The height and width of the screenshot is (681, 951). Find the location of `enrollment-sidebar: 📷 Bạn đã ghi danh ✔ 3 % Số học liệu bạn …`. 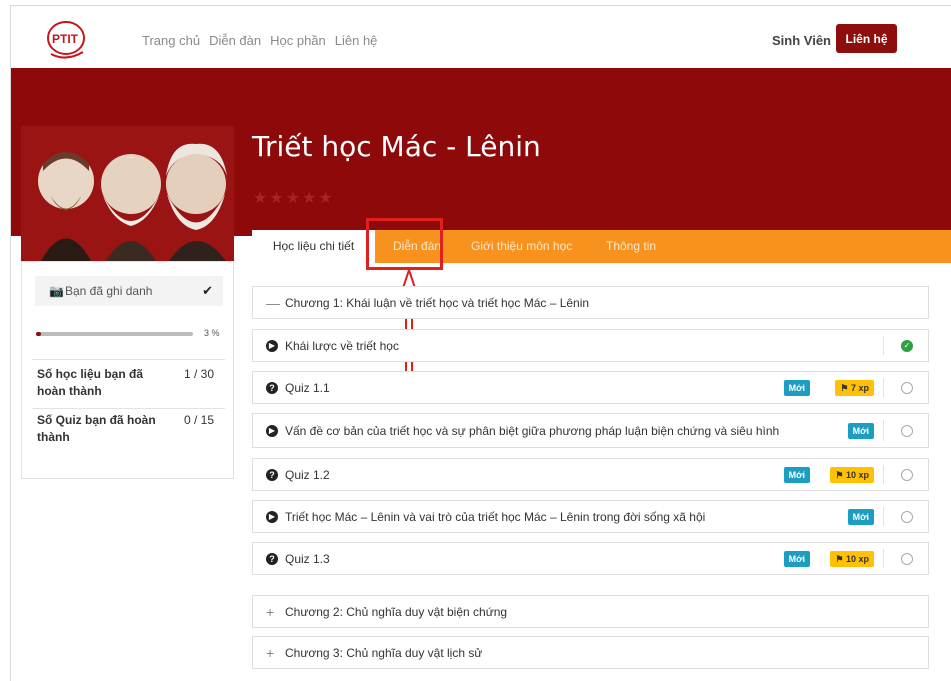

enrollment-sidebar: 📷 Bạn đã ghi danh ✔ 3 % Số học liệu bạn … is located at coordinates (127, 370).